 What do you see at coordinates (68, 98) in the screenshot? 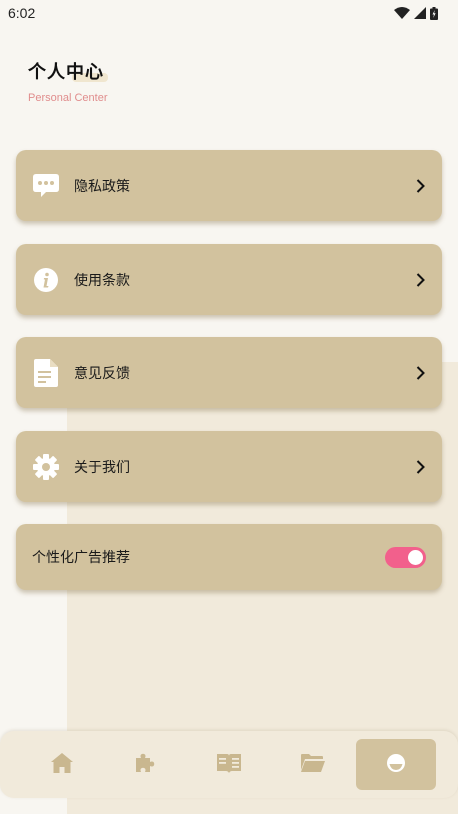
I see `page-subtitle: Personal Center` at bounding box center [68, 98].